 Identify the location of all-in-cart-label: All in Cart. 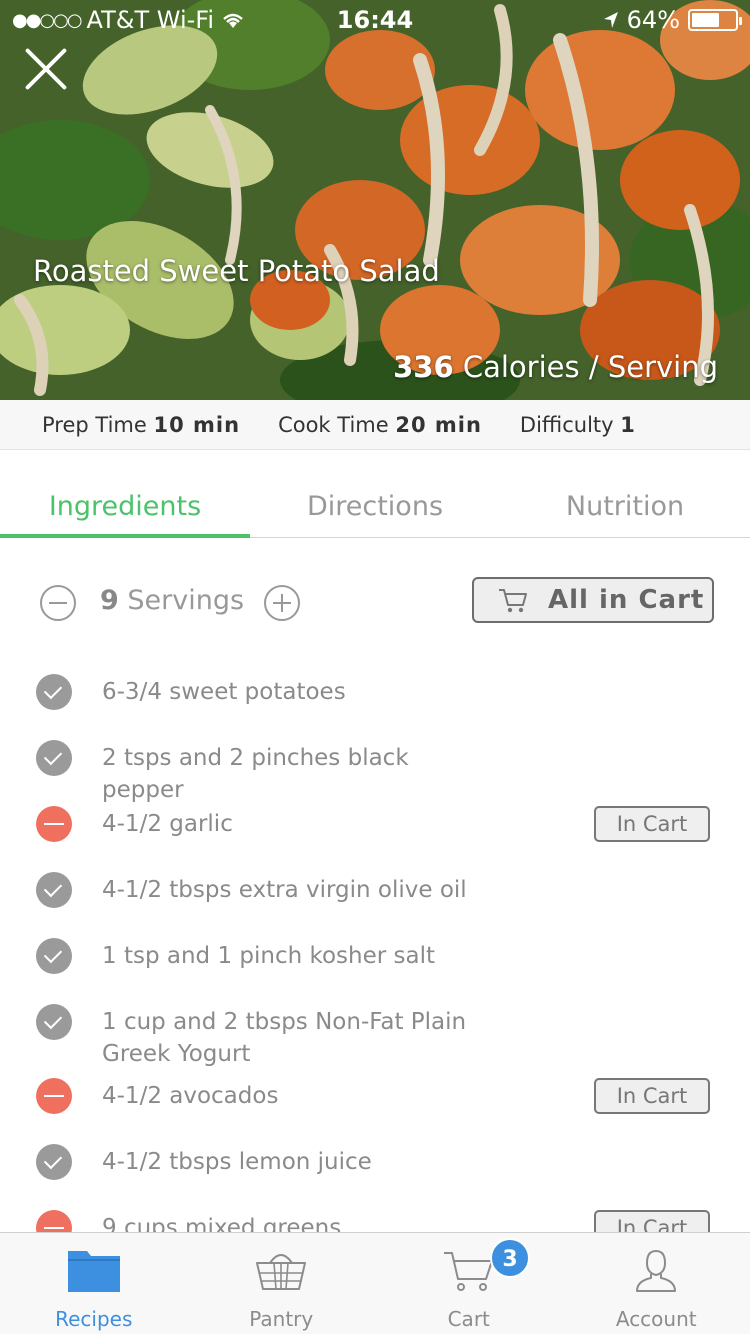
(626, 600).